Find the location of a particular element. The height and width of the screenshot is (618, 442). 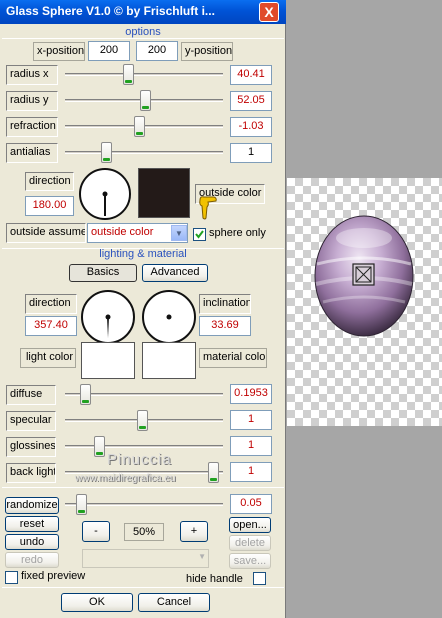

specular-value: 1 is located at coordinates (251, 420).